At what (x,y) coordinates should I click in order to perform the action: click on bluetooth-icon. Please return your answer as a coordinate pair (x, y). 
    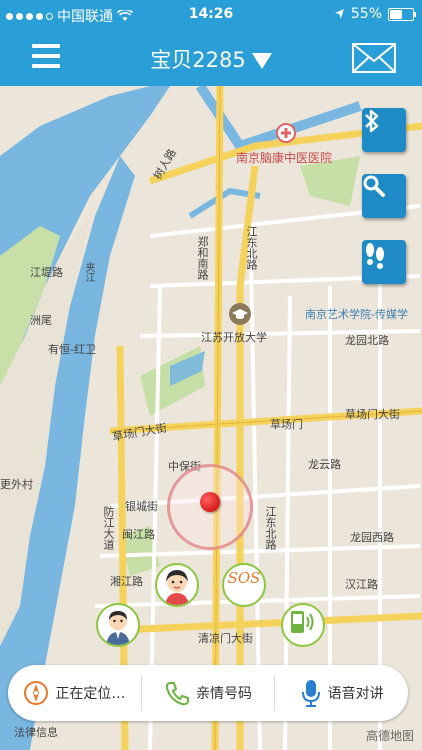
    Looking at the image, I should click on (372, 121).